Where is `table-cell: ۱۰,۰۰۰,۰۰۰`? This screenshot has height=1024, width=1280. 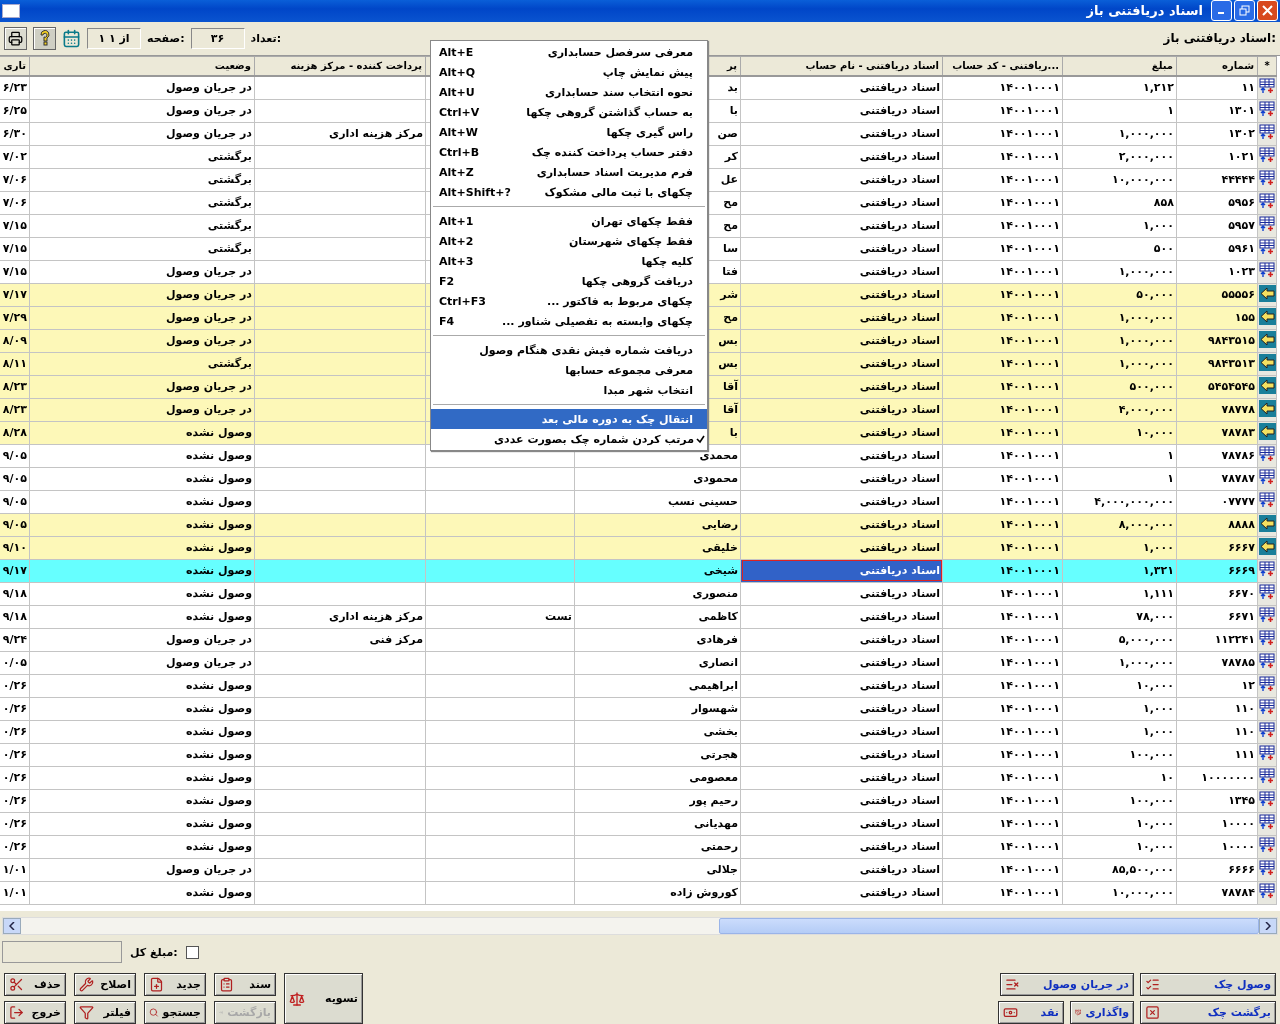
table-cell: ۱۰,۰۰۰,۰۰۰ is located at coordinates (1119, 180).